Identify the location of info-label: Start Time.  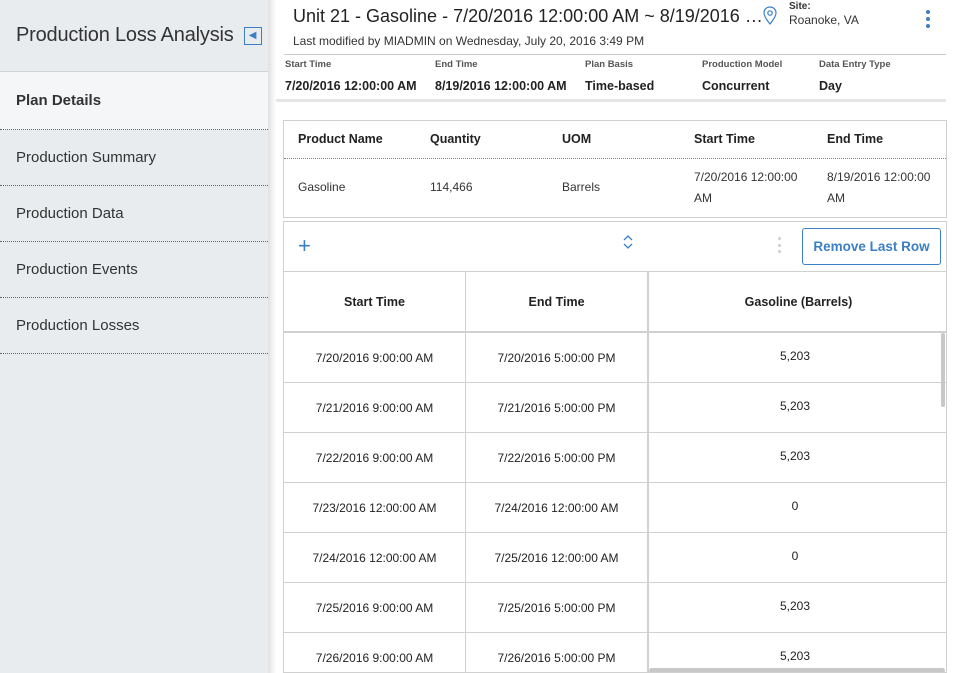
(308, 64).